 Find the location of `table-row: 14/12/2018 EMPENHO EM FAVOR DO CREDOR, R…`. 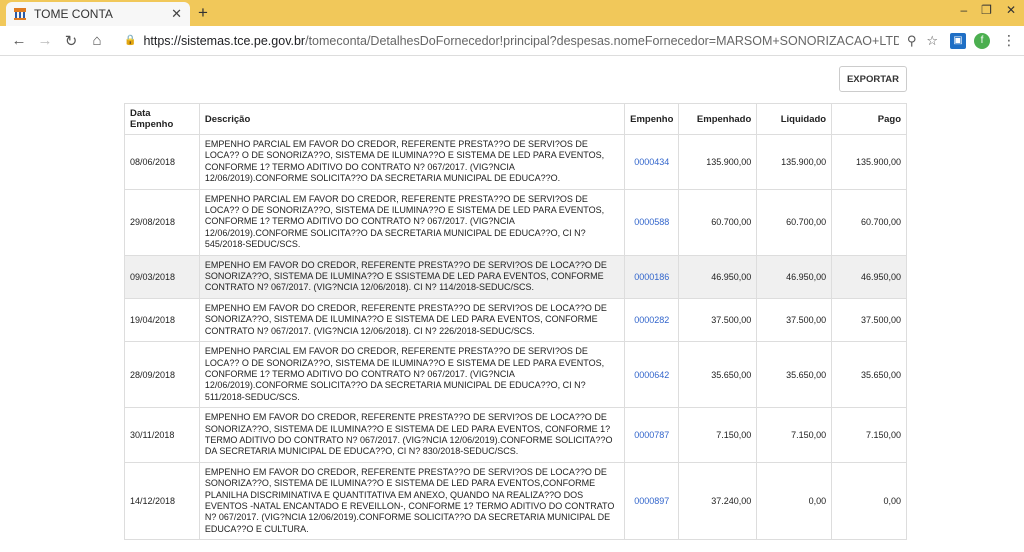

table-row: 14/12/2018 EMPENHO EM FAVOR DO CREDOR, R… is located at coordinates (515, 501).